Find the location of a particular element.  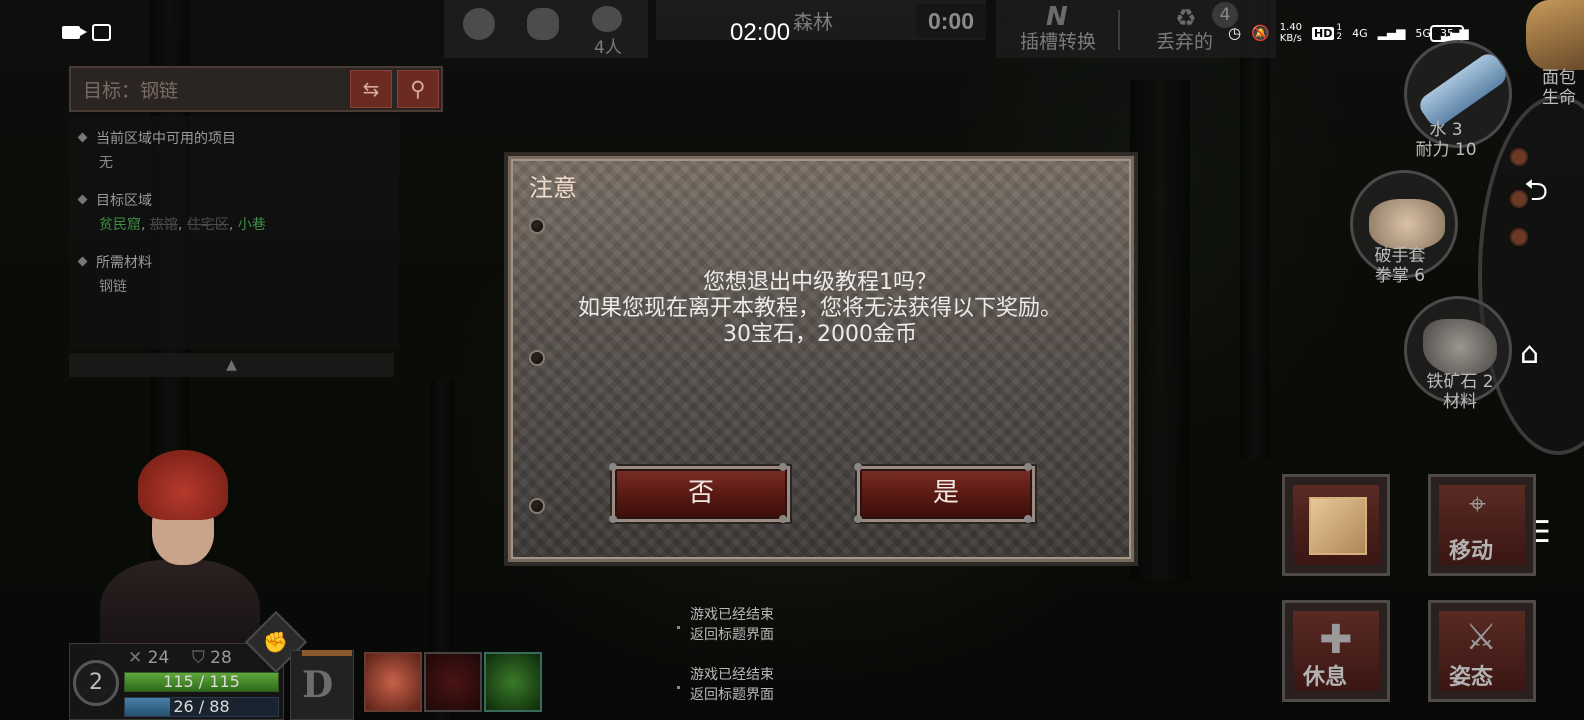

skill-slot-punch is located at coordinates (393, 682).